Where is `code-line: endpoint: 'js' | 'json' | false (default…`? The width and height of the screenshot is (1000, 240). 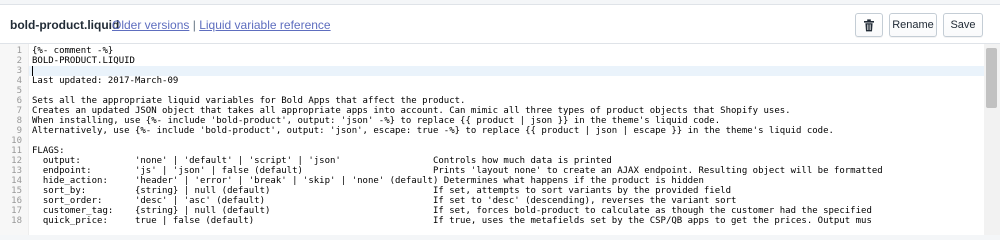 code-line: endpoint: 'js' | 'json' | false (default… is located at coordinates (457, 171).